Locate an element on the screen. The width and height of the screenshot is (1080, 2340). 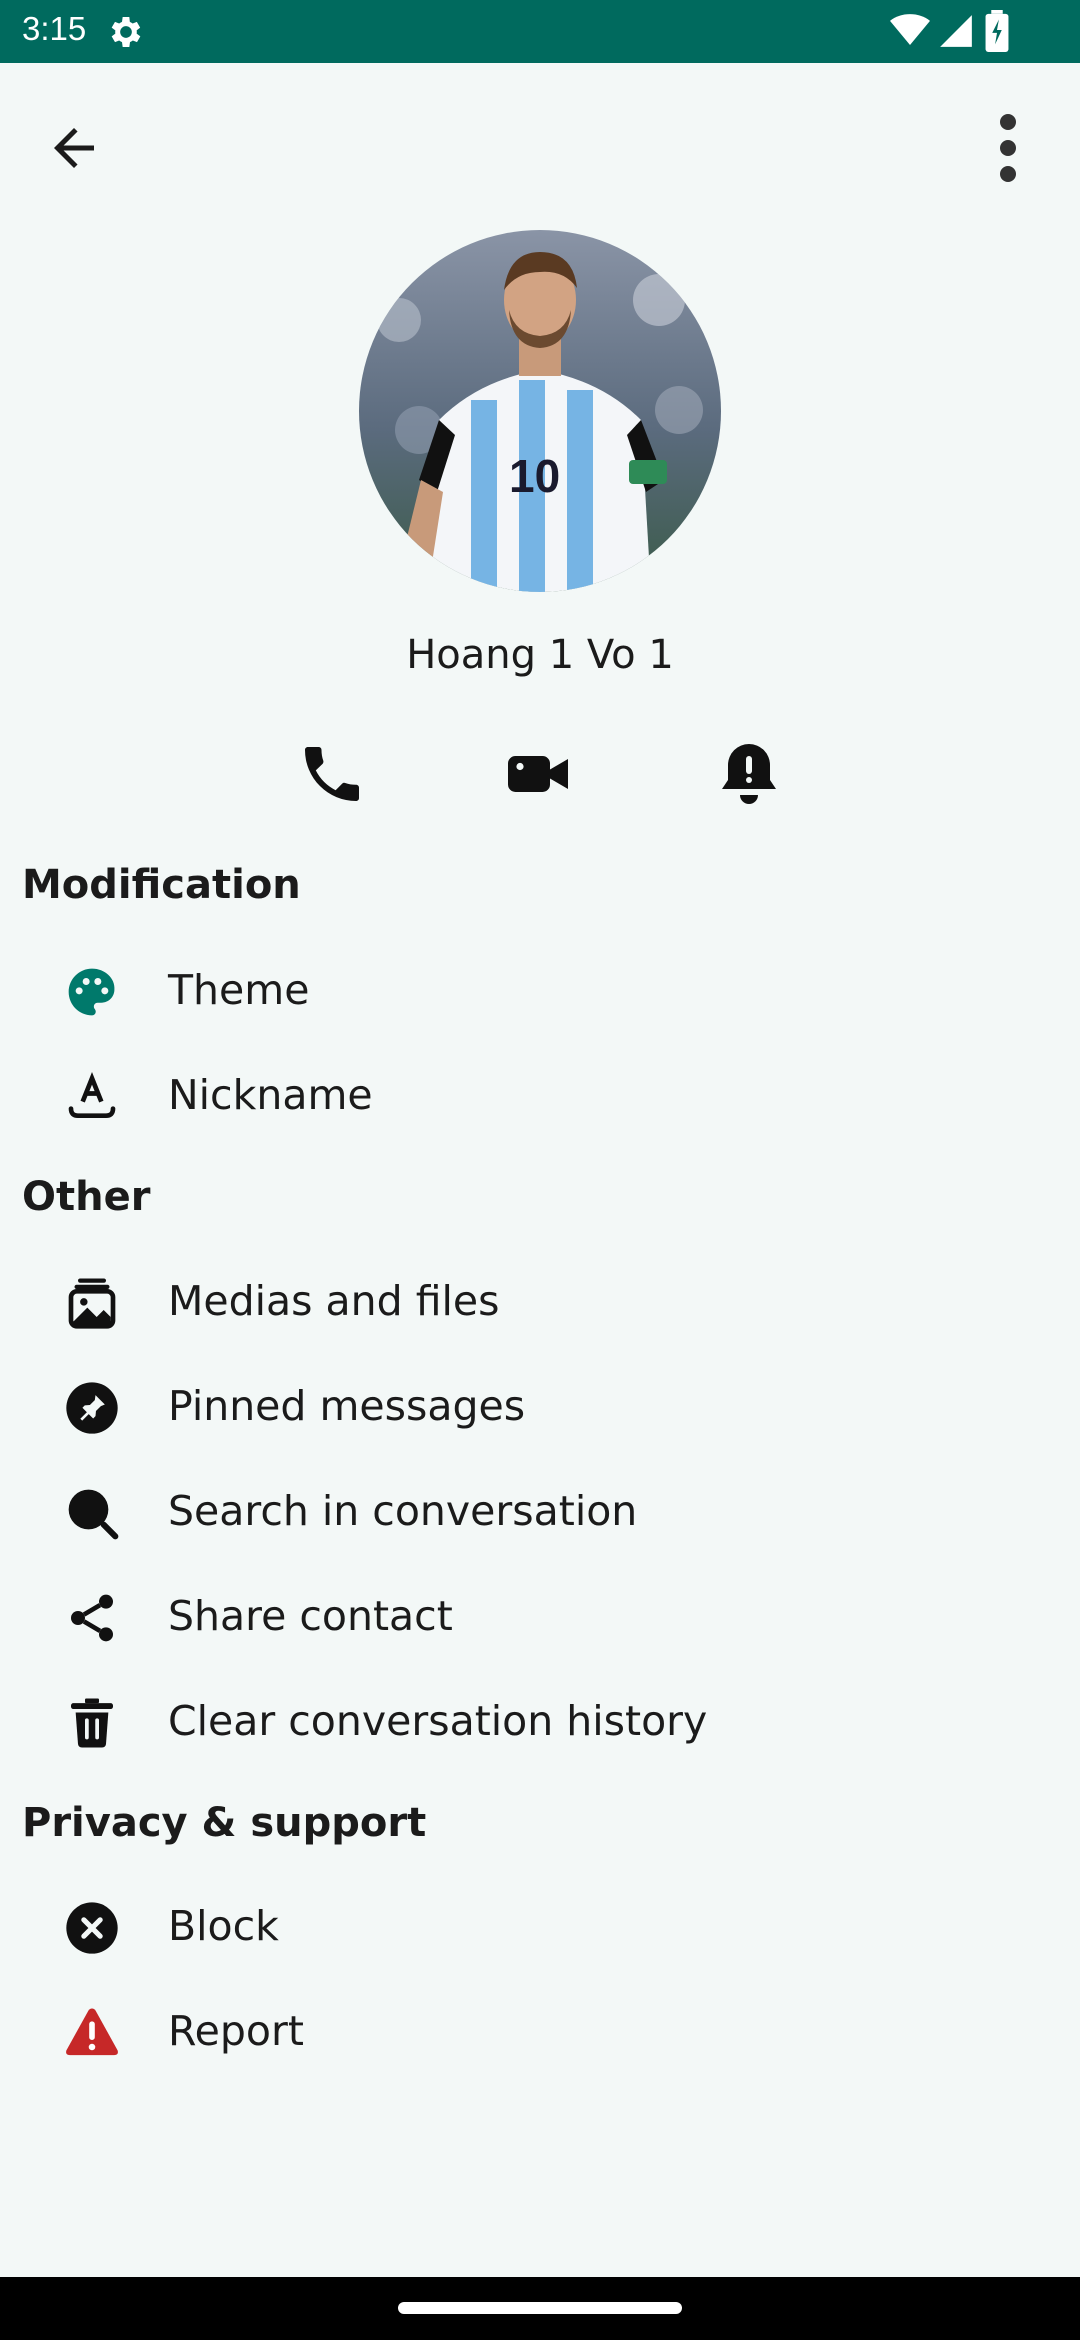
menu-item-pinned-messages: Pinned messages is located at coordinates (540, 1408).